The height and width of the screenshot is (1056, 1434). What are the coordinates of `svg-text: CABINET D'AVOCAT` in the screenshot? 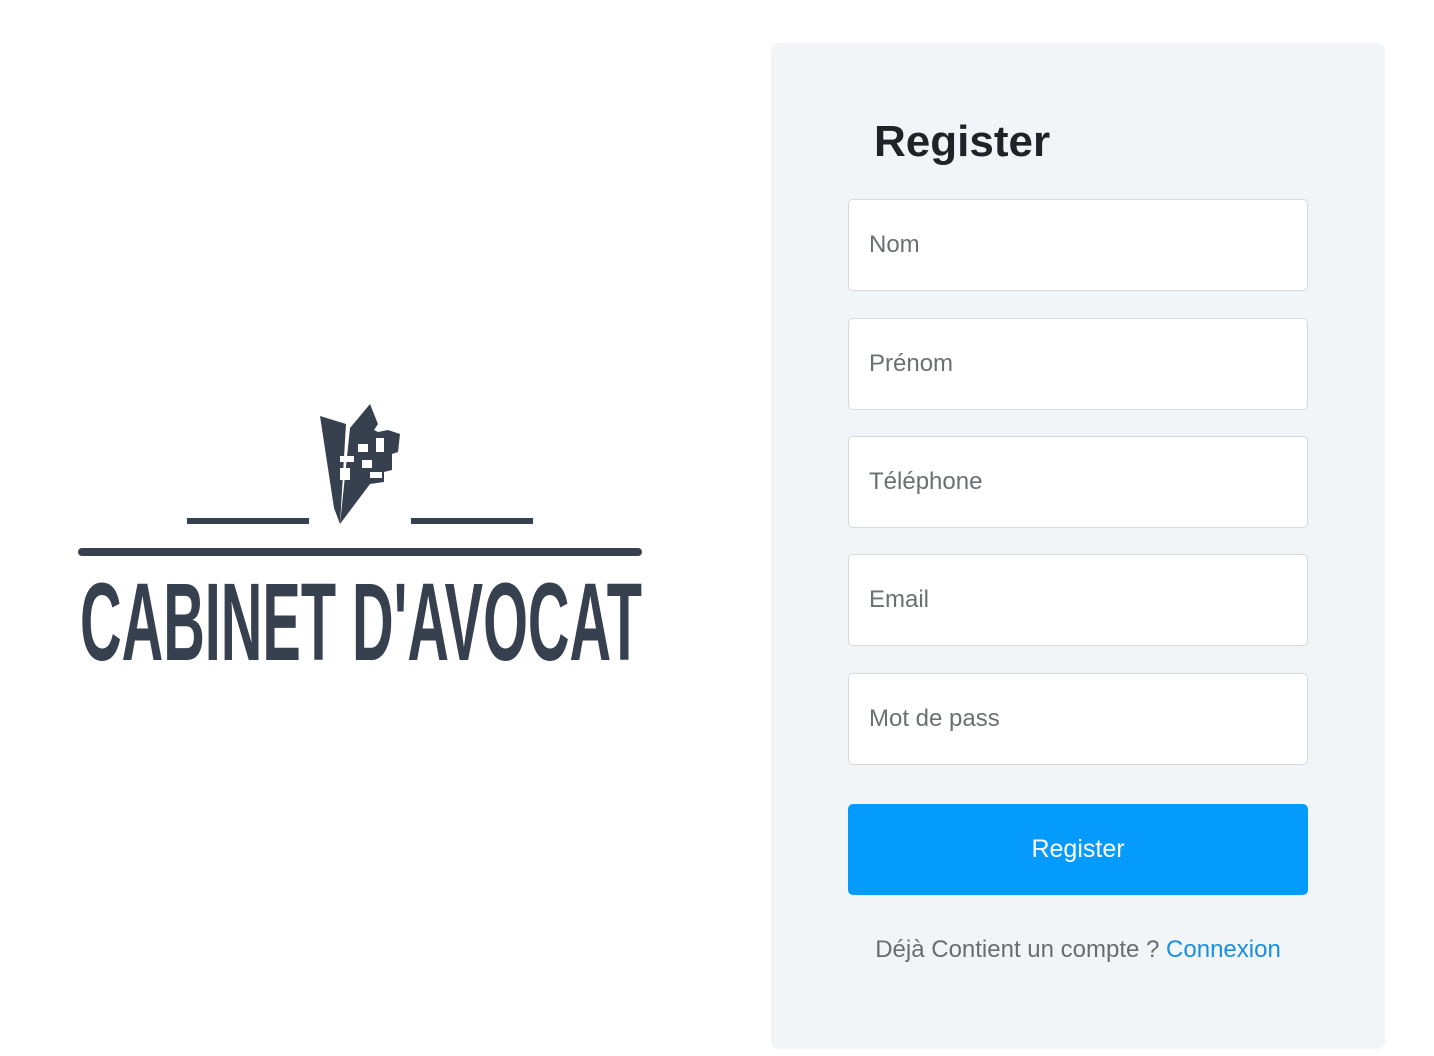 It's located at (361, 621).